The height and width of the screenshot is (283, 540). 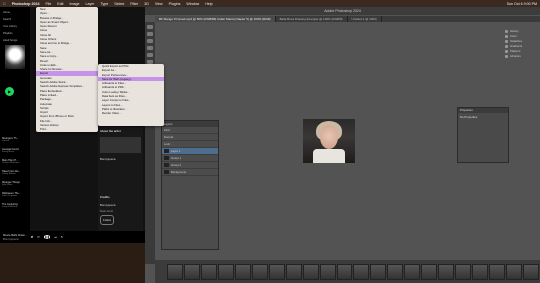 I want to click on now-playing-artist: Bonnyspeca, so click(x=15, y=239).